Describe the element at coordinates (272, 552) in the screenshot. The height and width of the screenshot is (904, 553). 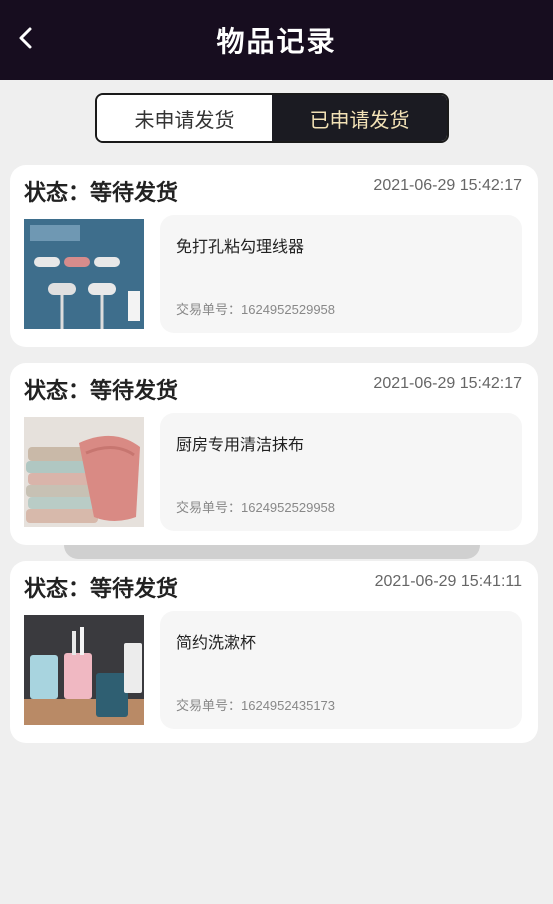
I see `divider-shadow` at that location.